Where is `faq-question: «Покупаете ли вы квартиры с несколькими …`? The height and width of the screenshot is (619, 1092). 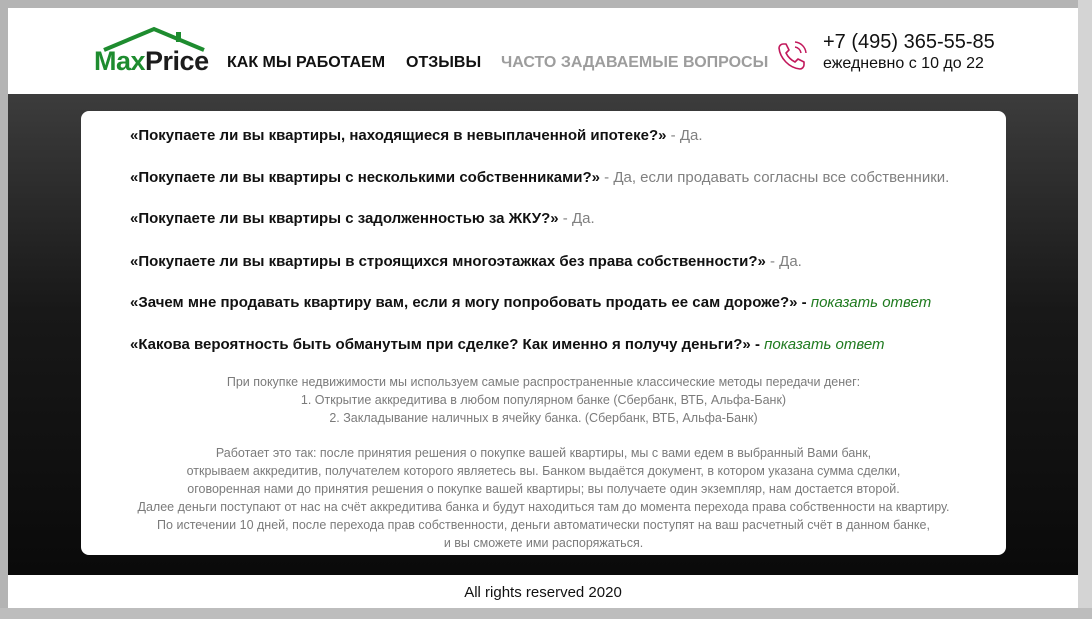 faq-question: «Покупаете ли вы квартиры с несколькими … is located at coordinates (365, 177).